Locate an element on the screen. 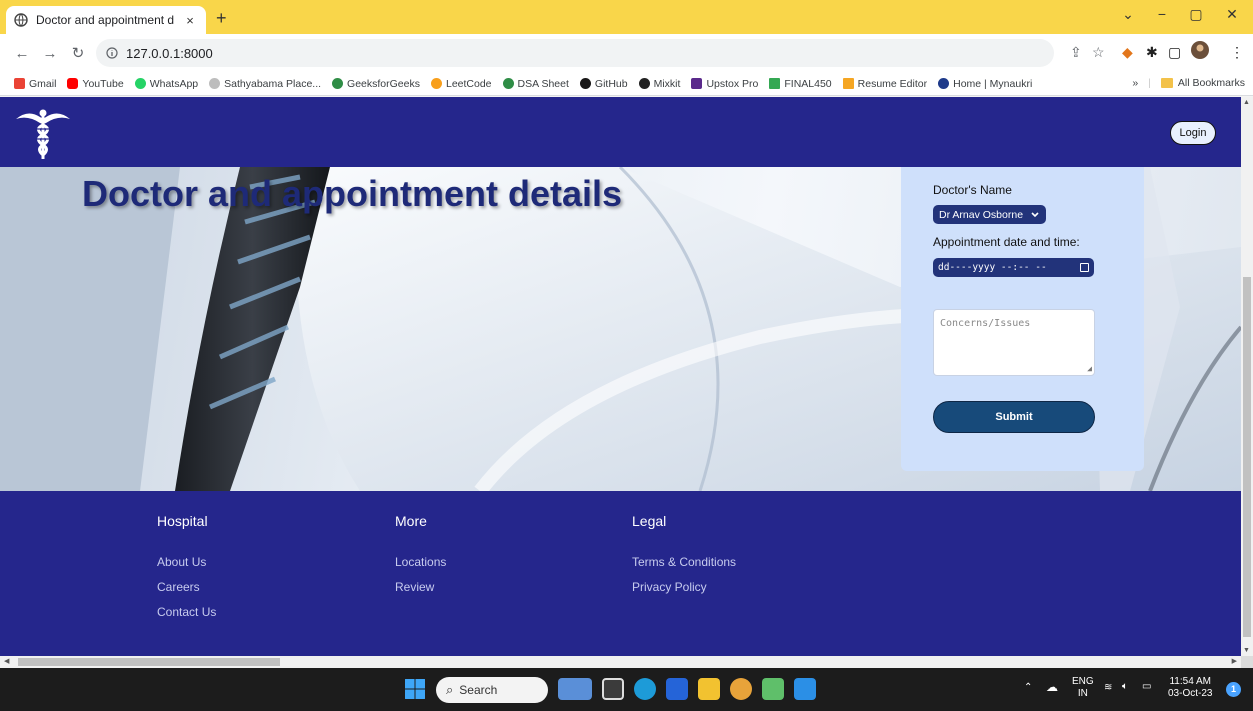 The image size is (1253, 711). scroll-left-arrow-icon: ◀ is located at coordinates (6, 661).